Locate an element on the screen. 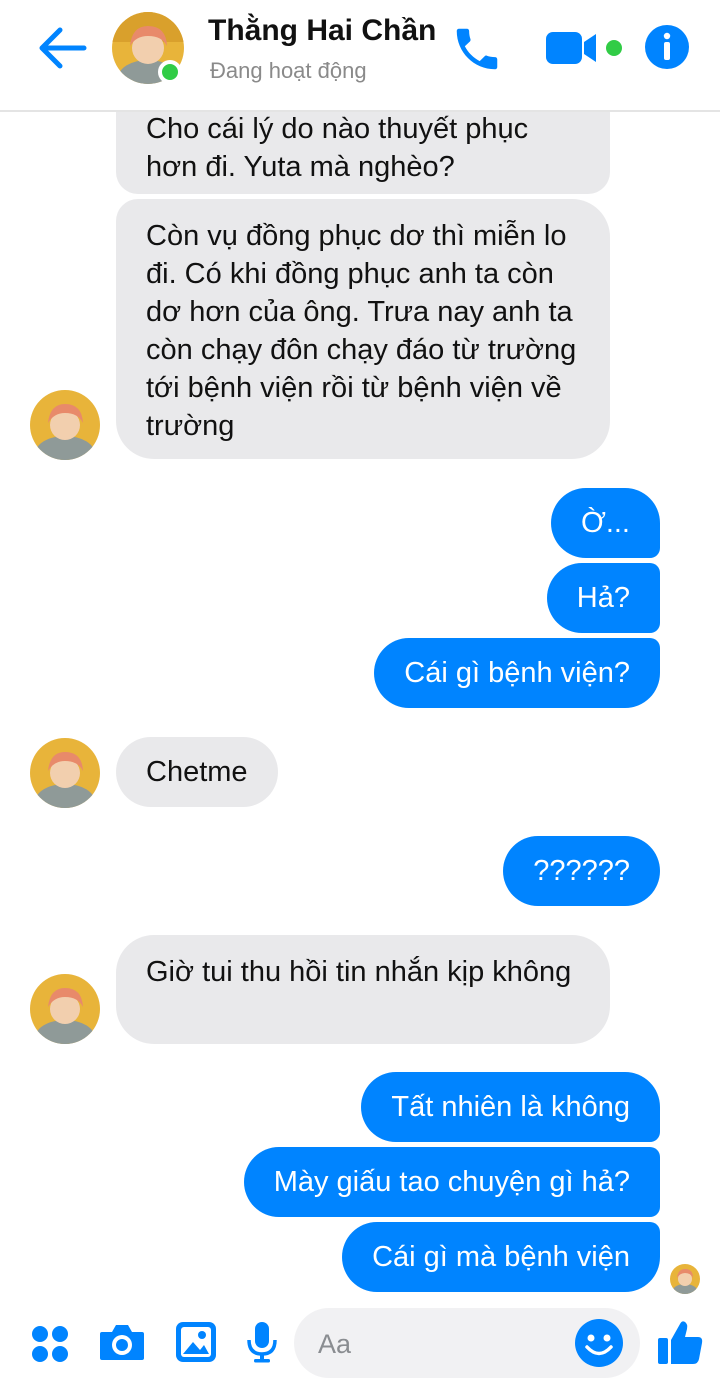  microphone-icon is located at coordinates (262, 1342).